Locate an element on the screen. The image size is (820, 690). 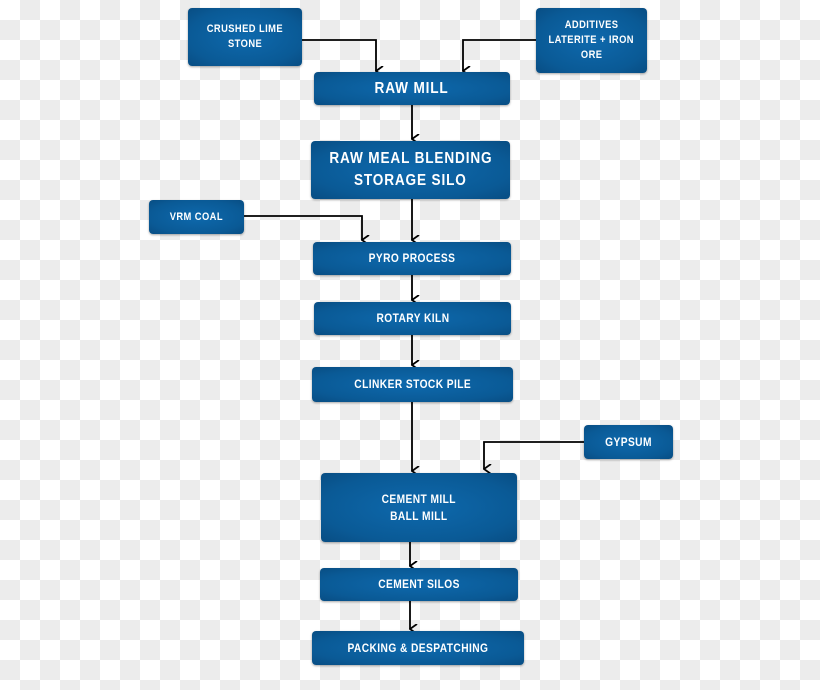
node-label: ADDITIVES is located at coordinates (591, 25).